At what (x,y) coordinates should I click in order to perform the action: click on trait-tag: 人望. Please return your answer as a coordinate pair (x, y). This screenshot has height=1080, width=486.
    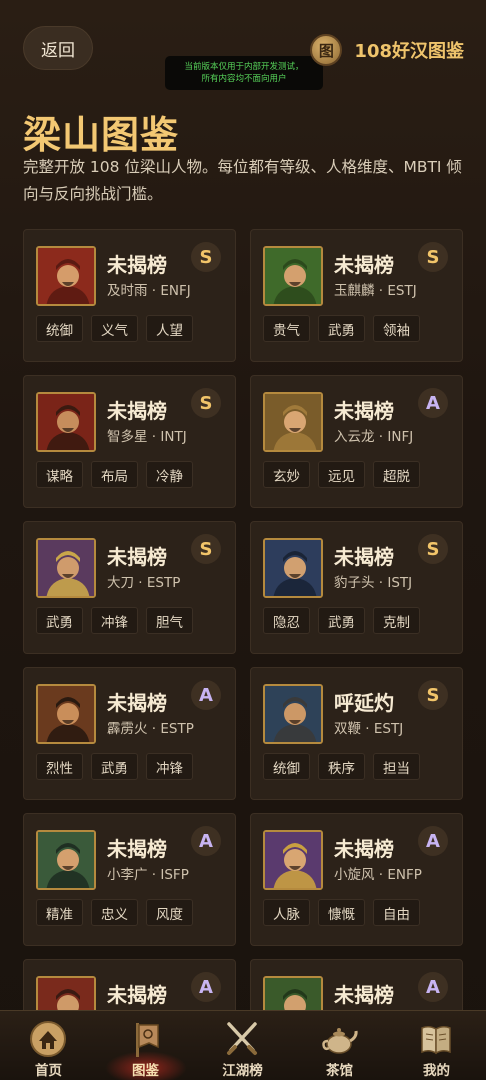
    Looking at the image, I should click on (169, 328).